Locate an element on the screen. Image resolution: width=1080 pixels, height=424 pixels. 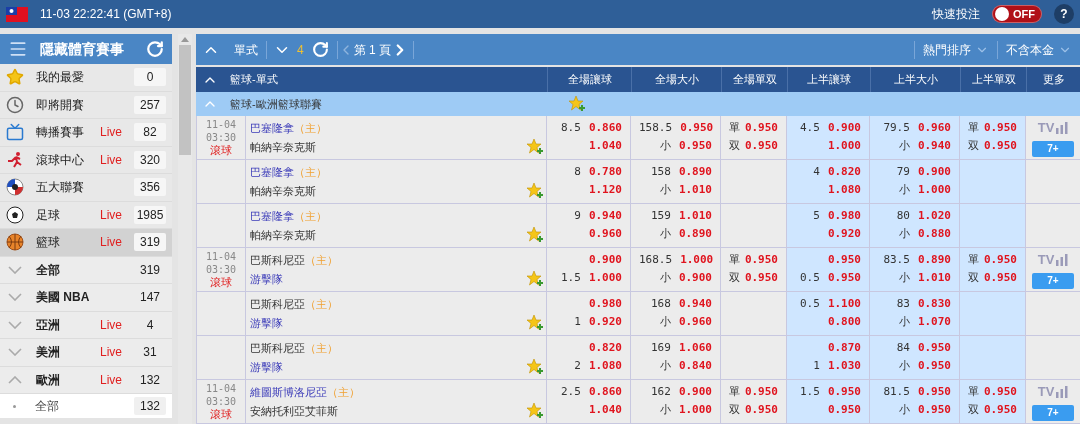
region-item: 歐洲 Live 132 is located at coordinates (86, 380).